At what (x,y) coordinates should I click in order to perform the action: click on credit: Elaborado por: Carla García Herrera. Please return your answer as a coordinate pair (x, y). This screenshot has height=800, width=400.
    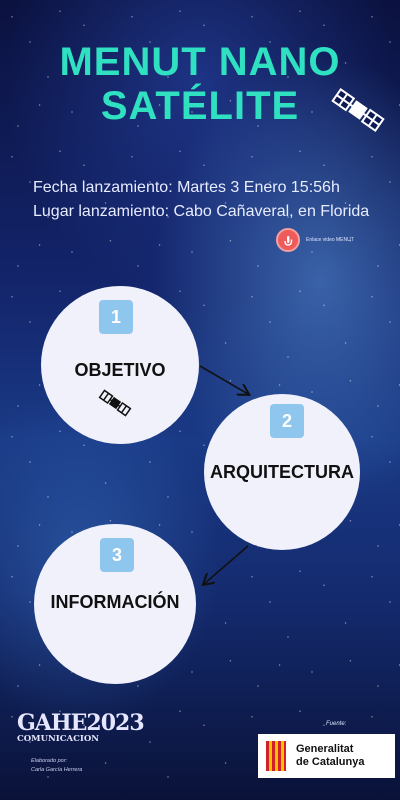
    Looking at the image, I should click on (56, 766).